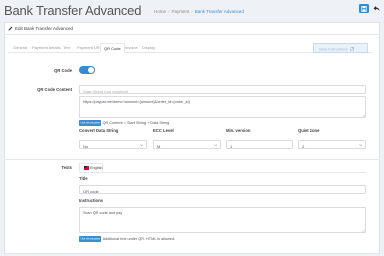 The image size is (384, 256). I want to click on qr-content-help-text: QR Content = Start String + Data String, so click(136, 123).